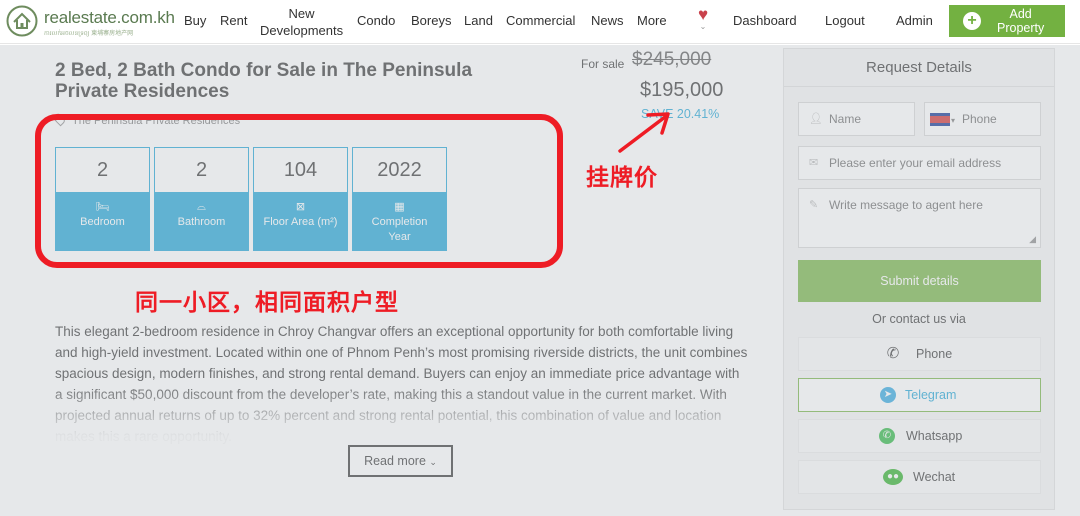 This screenshot has width=1080, height=516. I want to click on stat-lower: ▦ Completion Year, so click(399, 221).